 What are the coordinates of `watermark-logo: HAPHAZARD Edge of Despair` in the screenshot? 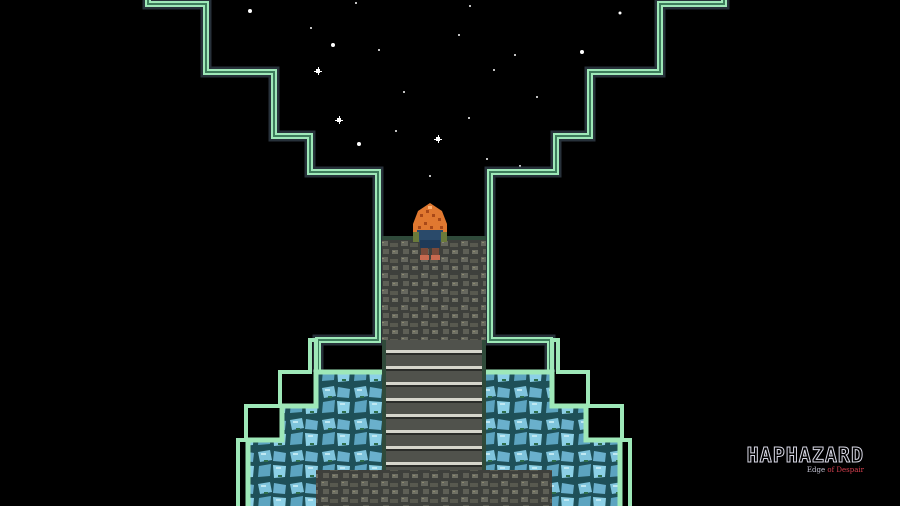 It's located at (805, 459).